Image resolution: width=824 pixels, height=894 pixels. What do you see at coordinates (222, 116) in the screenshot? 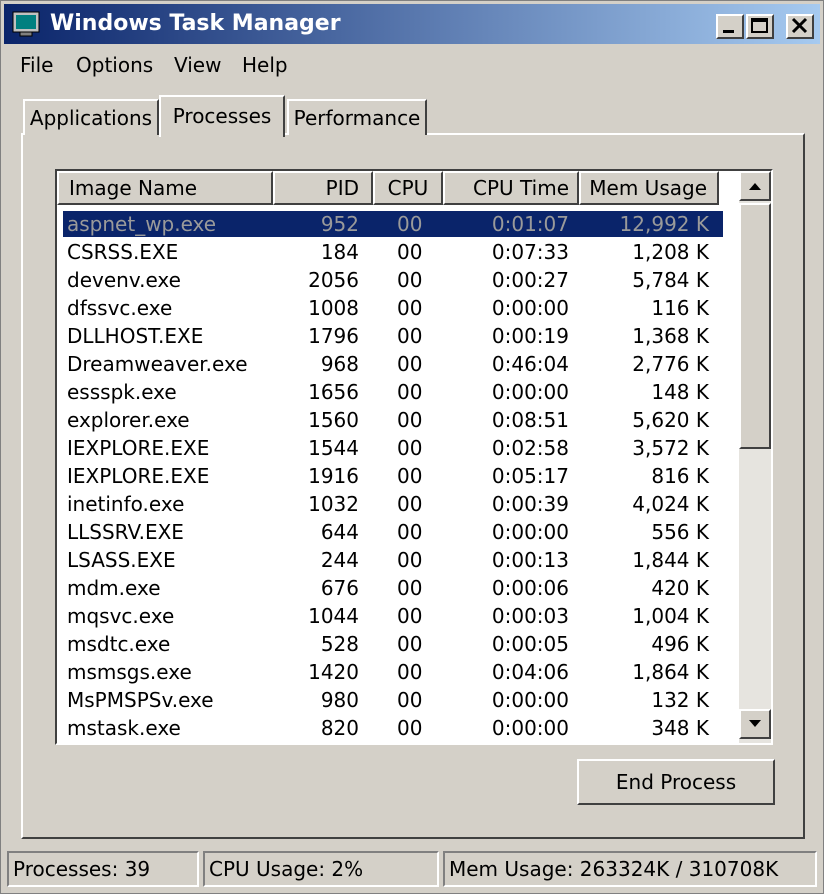
I see `tab-processes: Processes` at bounding box center [222, 116].